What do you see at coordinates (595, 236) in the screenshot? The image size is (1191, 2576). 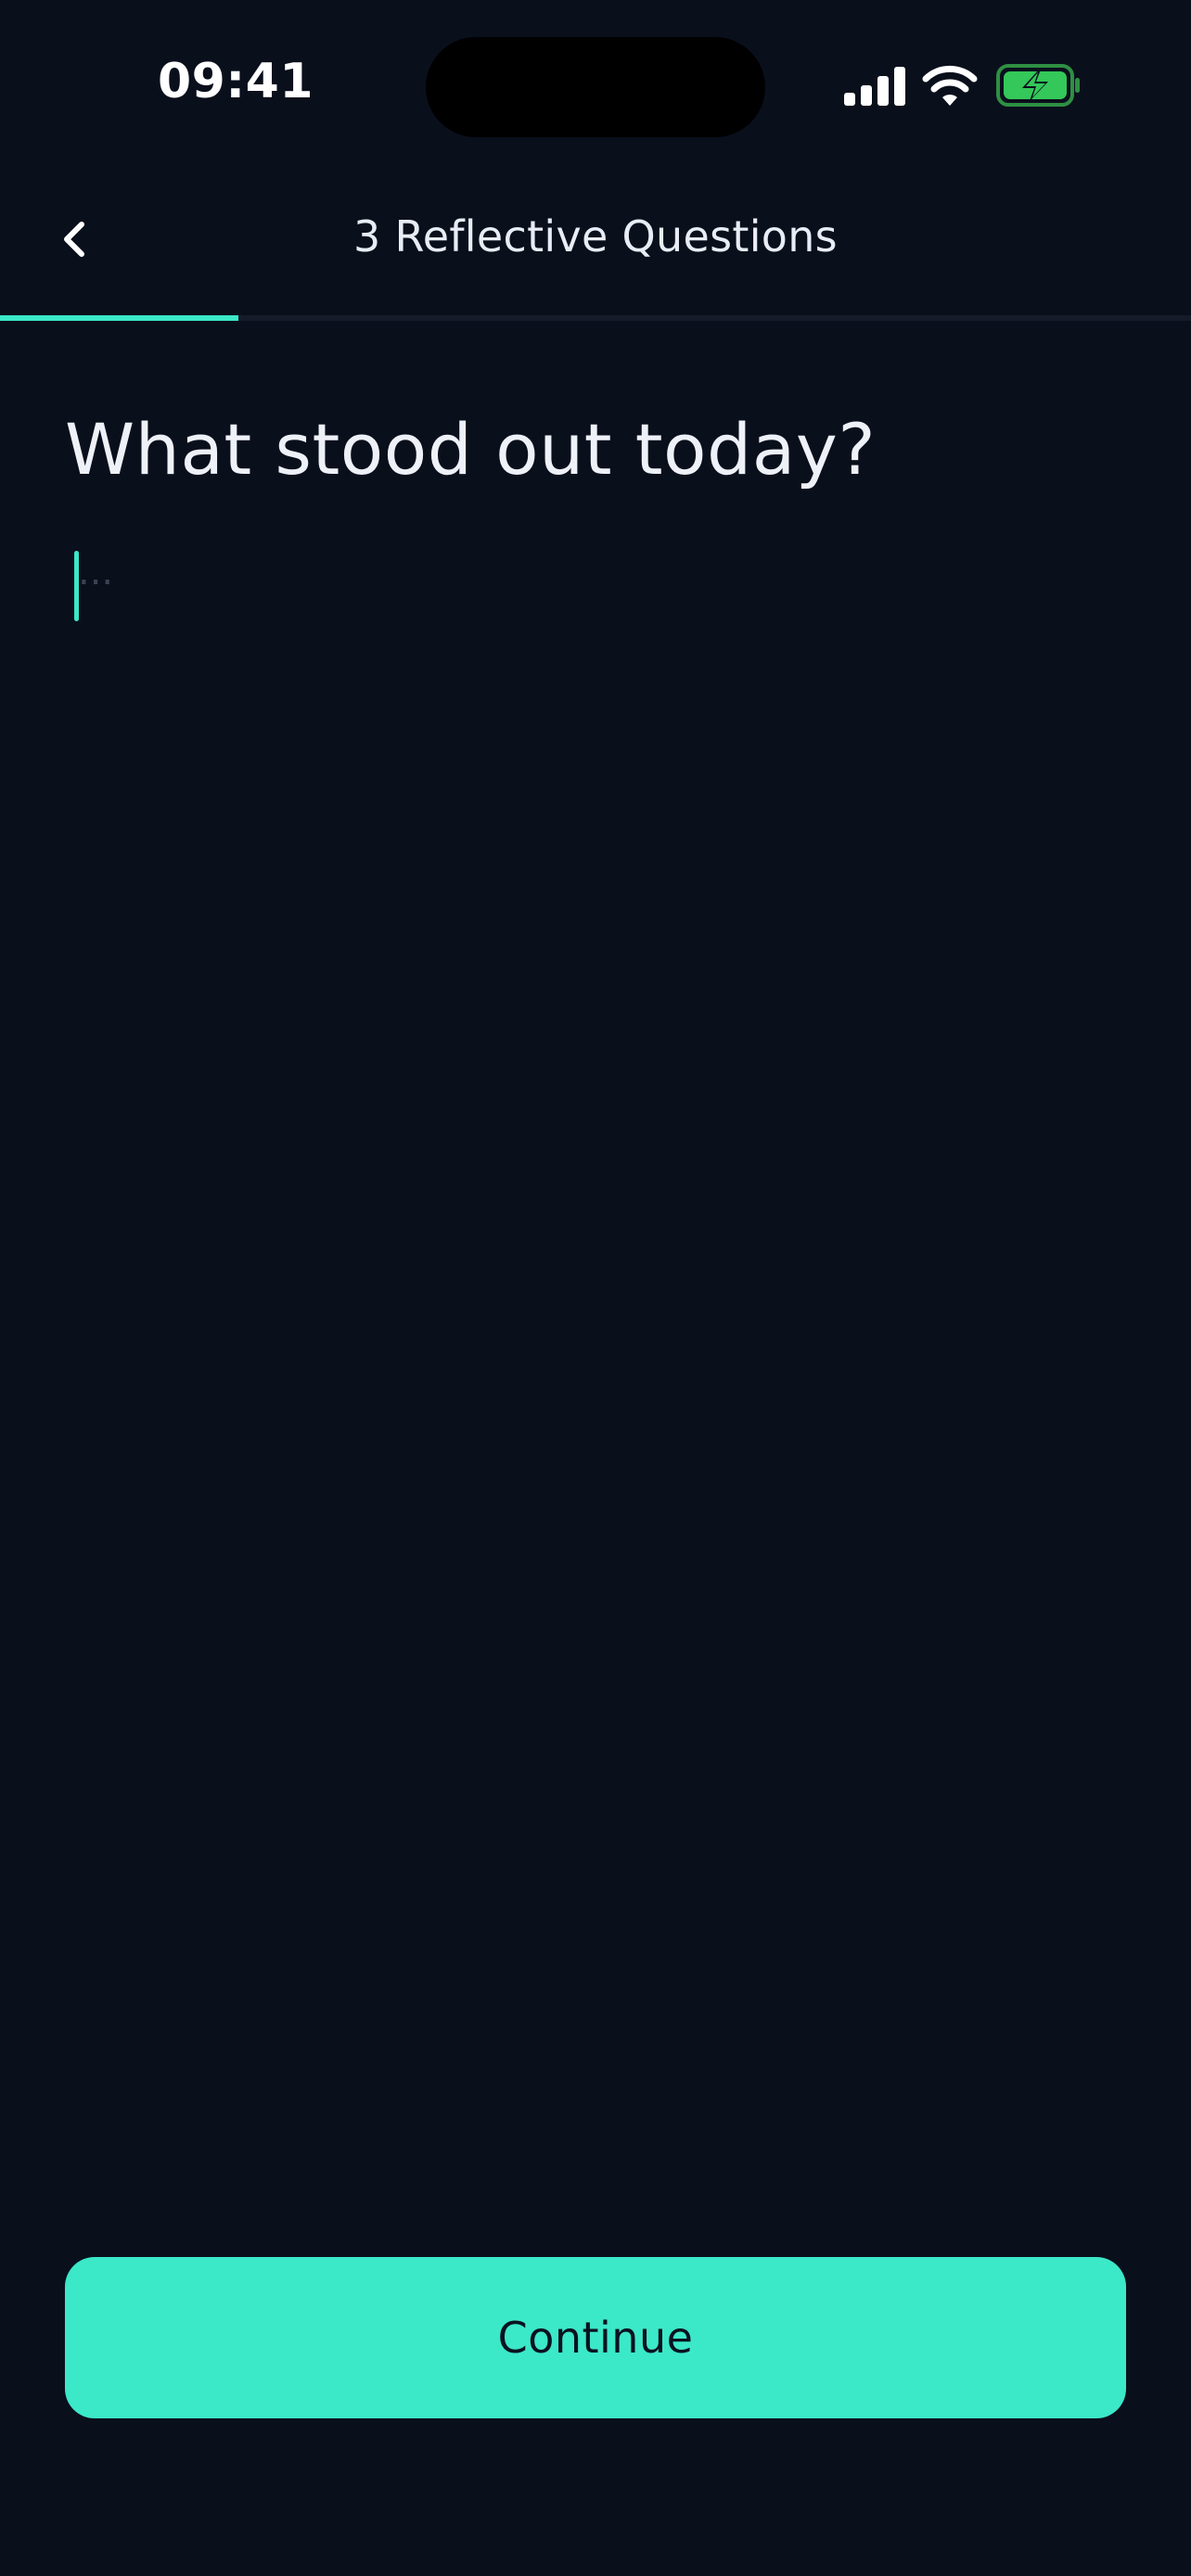 I see `nav-title: 3 Reflective Questions` at bounding box center [595, 236].